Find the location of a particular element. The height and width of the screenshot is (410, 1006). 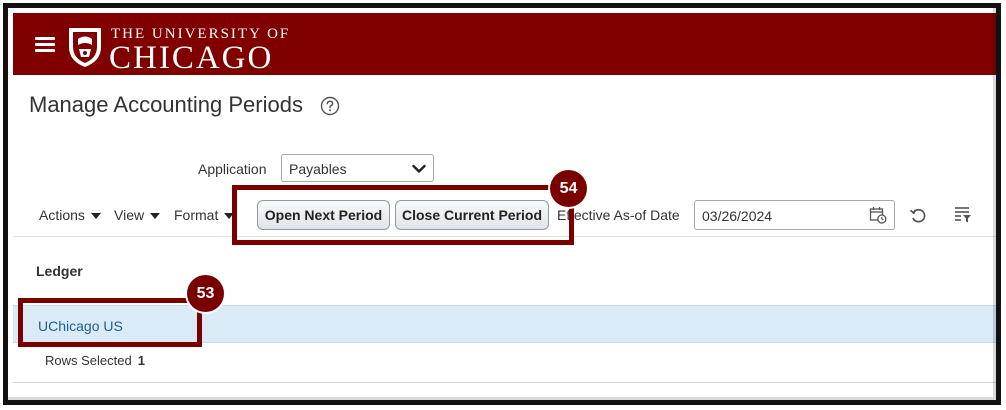

callout-54-badge: 54 is located at coordinates (568, 188).